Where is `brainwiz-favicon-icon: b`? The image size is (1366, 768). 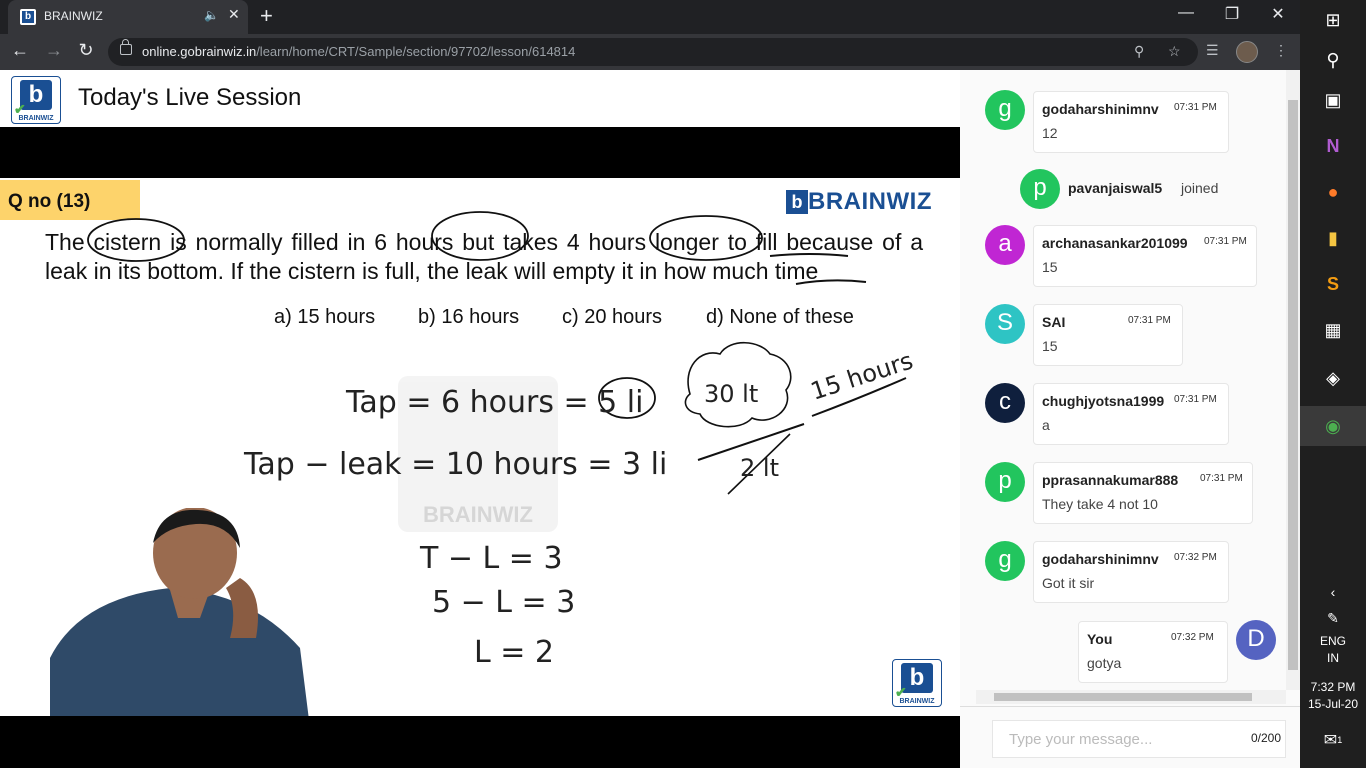 brainwiz-favicon-icon: b is located at coordinates (28, 17).